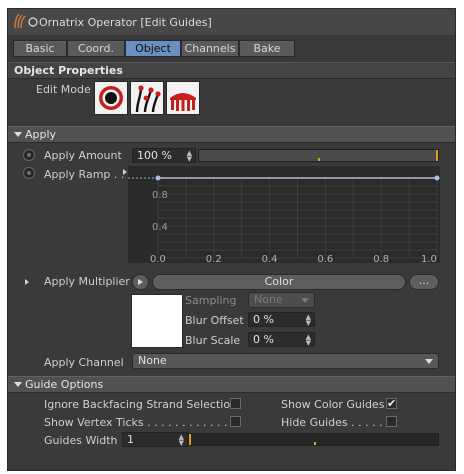 The height and width of the screenshot is (474, 464). What do you see at coordinates (155, 439) in the screenshot?
I see `guides-width-field: 1 ▲ ▼` at bounding box center [155, 439].